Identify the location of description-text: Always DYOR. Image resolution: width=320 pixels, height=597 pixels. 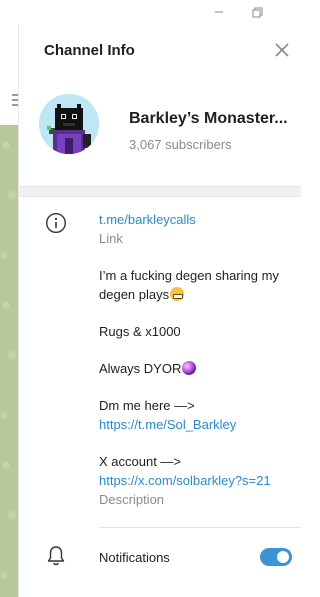
(140, 368).